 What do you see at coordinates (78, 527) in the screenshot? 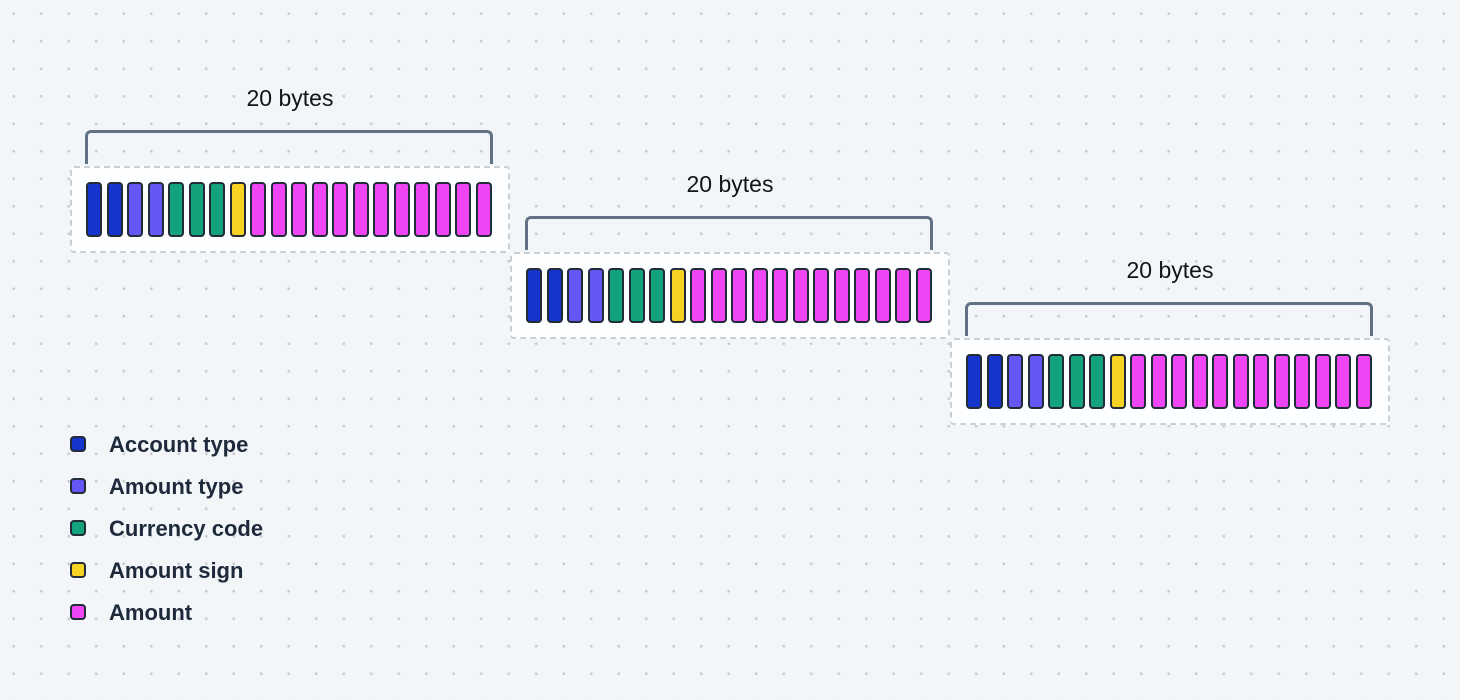
I see `currency-code-swatch-icon` at bounding box center [78, 527].